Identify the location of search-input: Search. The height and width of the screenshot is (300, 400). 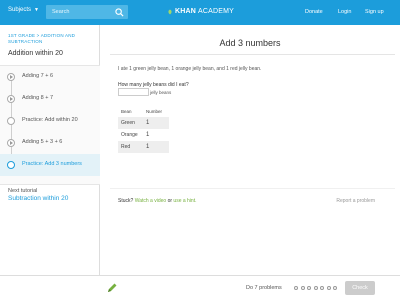
(87, 12).